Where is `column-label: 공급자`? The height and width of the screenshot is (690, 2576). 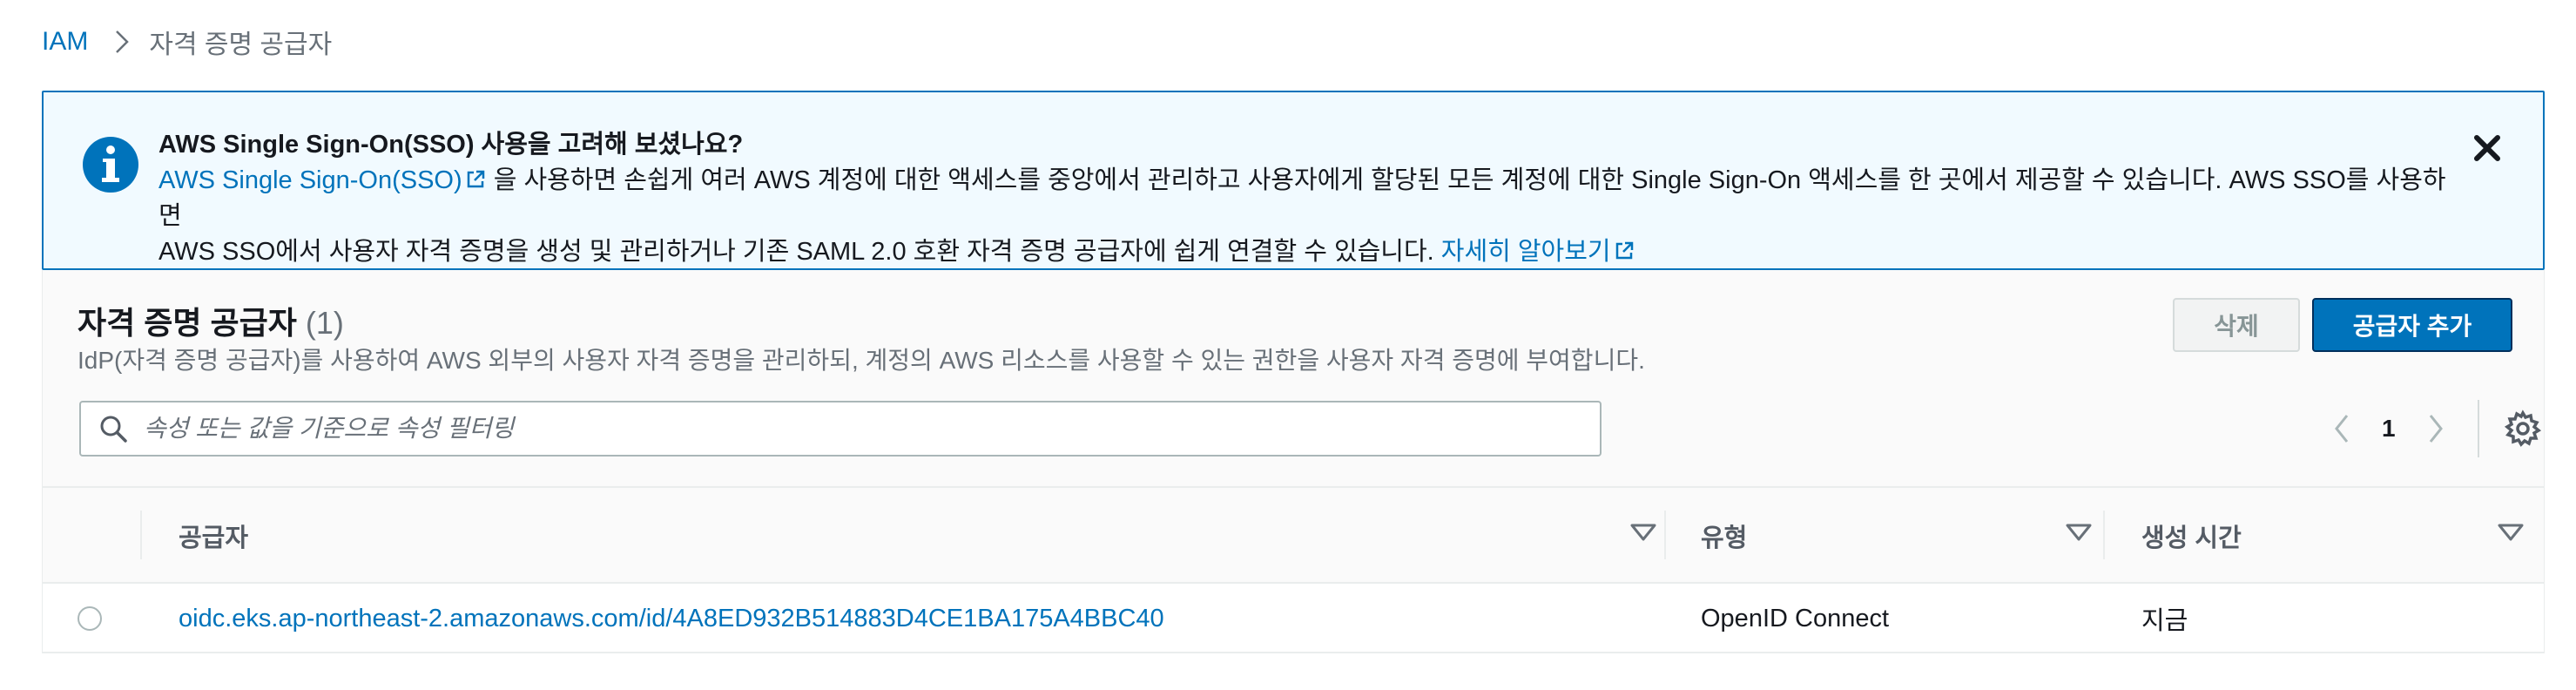
column-label: 공급자 is located at coordinates (214, 538).